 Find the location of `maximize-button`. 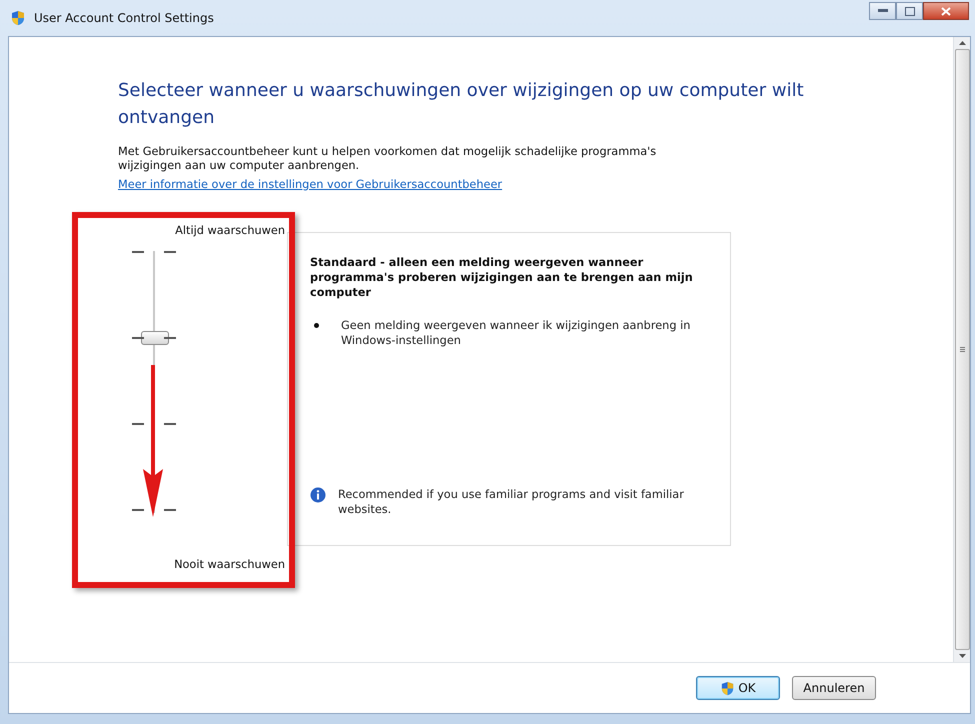

maximize-button is located at coordinates (909, 11).